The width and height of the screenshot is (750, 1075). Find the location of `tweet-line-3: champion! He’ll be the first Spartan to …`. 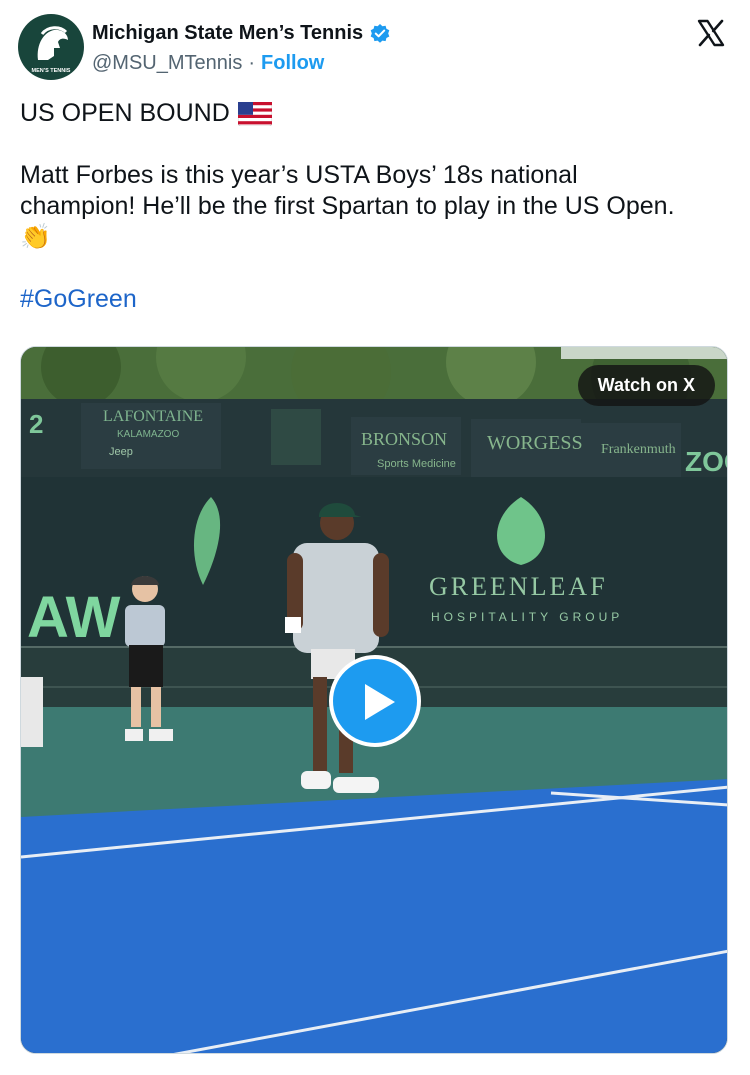

tweet-line-3: champion! He’ll be the first Spartan to … is located at coordinates (347, 206).